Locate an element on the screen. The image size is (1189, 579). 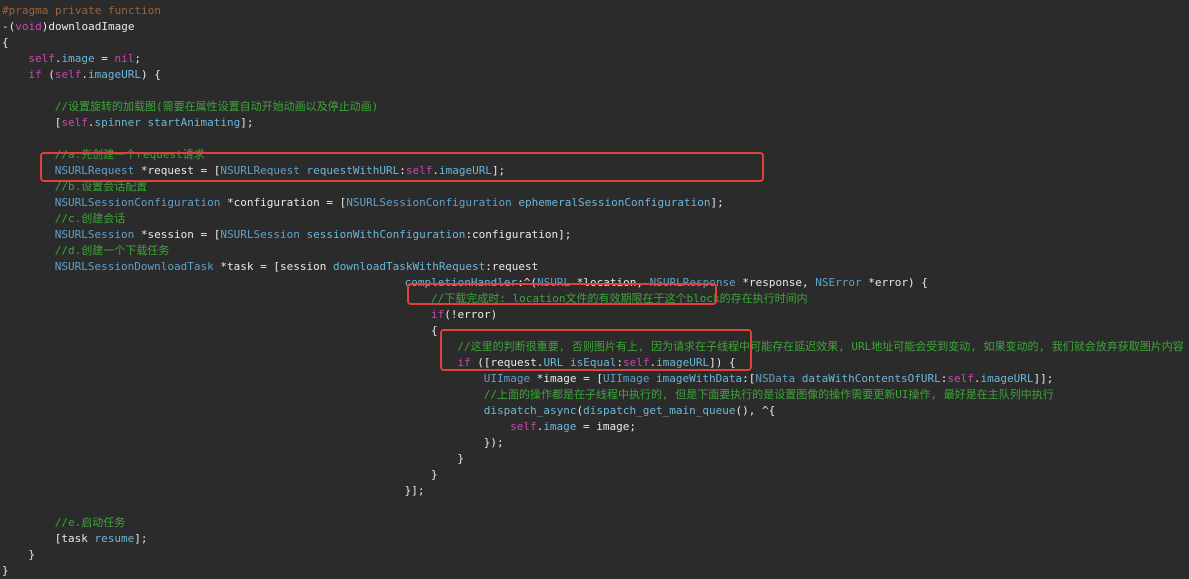
code-token: [task is located at coordinates (74, 538).